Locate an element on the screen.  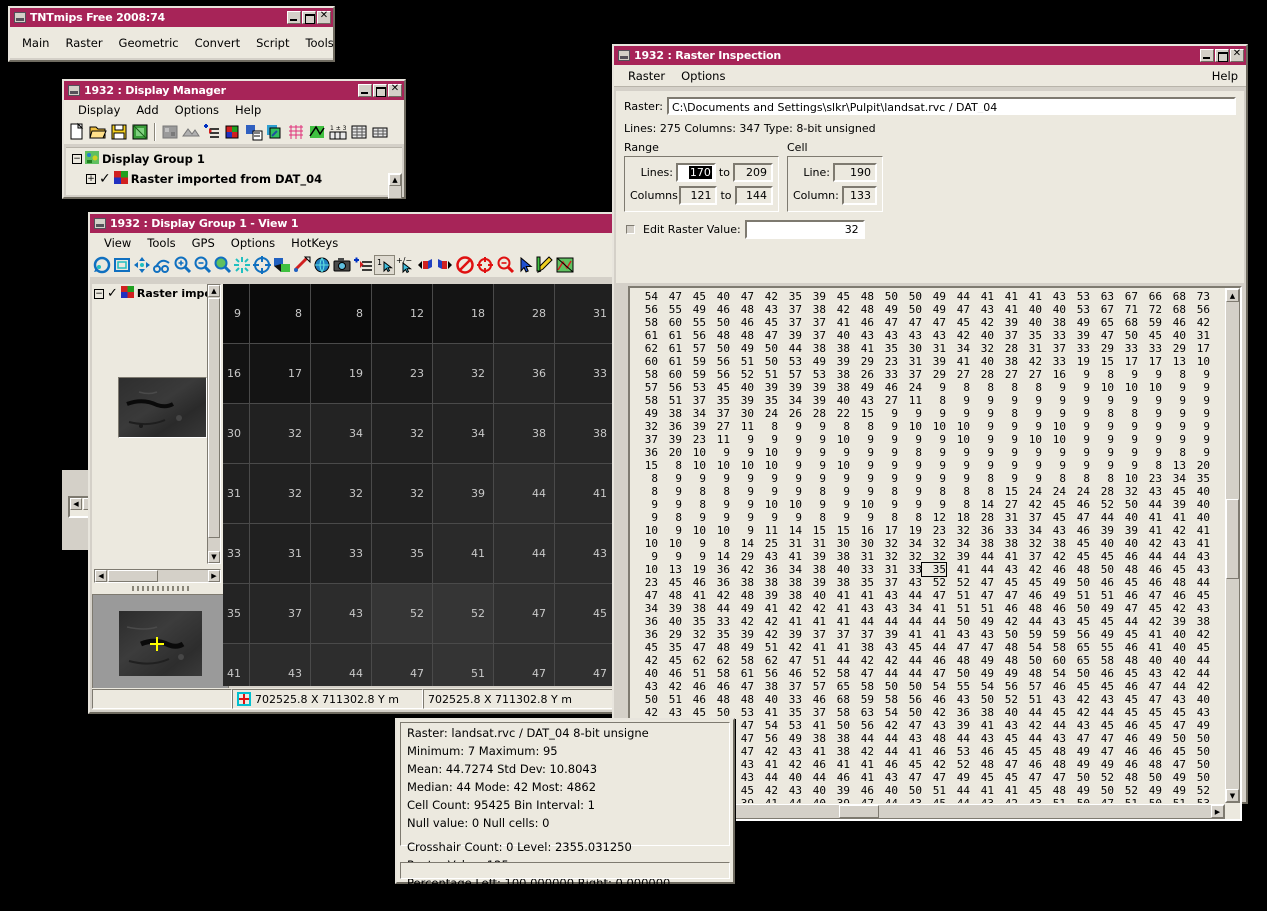
raster-value-cell: 67 is located at coordinates (1126, 296).